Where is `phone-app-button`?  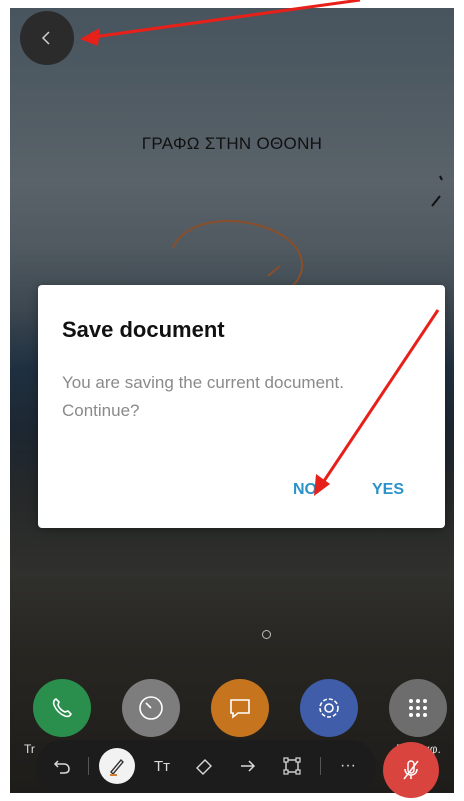
phone-app-button is located at coordinates (62, 708).